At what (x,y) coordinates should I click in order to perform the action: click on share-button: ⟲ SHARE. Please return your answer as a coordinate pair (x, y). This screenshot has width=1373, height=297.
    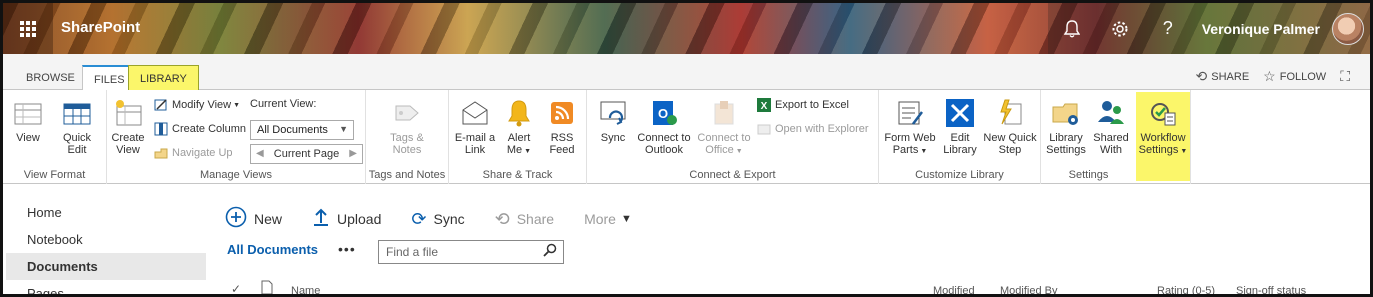
    Looking at the image, I should click on (1223, 76).